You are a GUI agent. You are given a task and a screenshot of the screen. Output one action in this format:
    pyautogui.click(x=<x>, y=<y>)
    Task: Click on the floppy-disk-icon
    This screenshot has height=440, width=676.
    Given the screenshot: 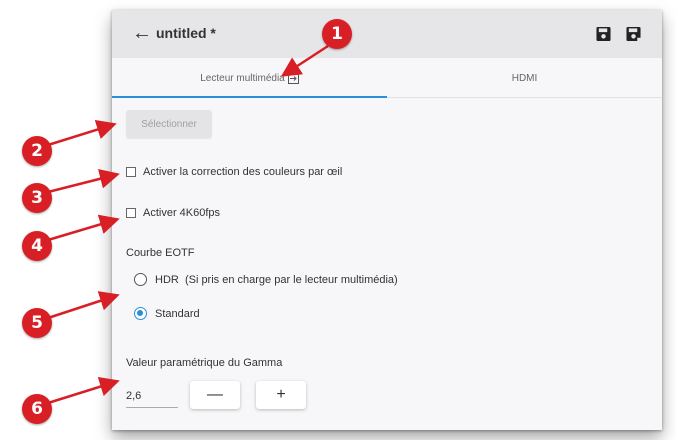 What is the action you would take?
    pyautogui.click(x=603, y=34)
    